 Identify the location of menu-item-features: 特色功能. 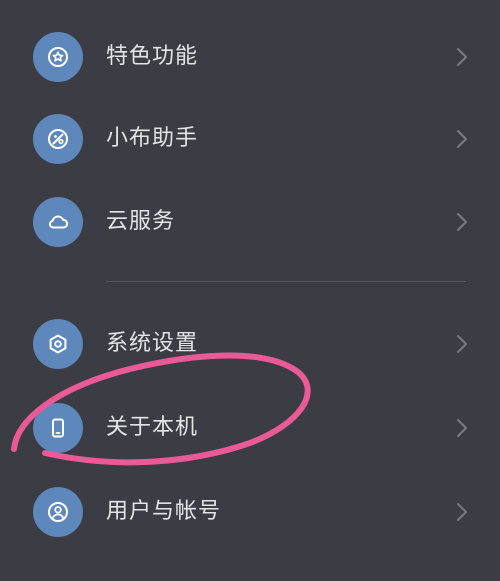
(250, 57).